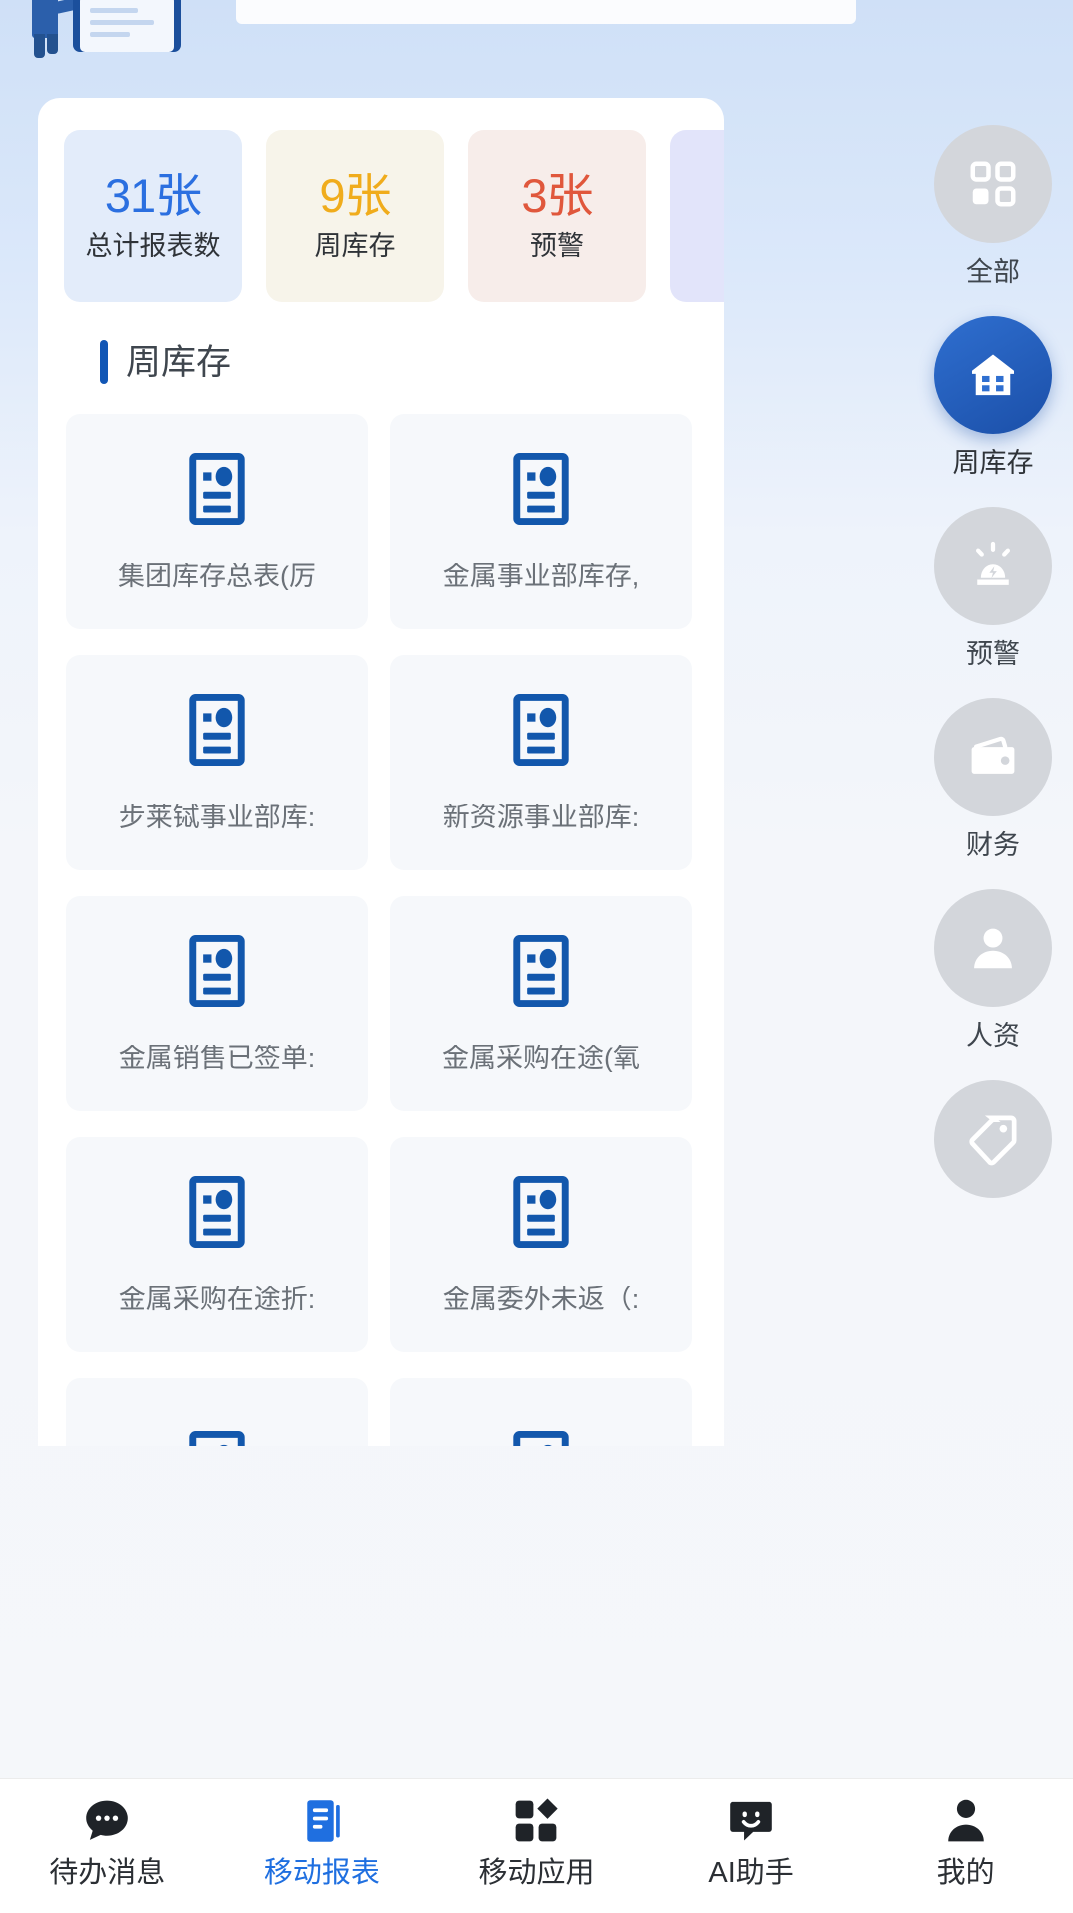 Image resolution: width=1073 pixels, height=1913 pixels. Describe the element at coordinates (321, 1873) in the screenshot. I see `tab-label: 移动报表` at that location.